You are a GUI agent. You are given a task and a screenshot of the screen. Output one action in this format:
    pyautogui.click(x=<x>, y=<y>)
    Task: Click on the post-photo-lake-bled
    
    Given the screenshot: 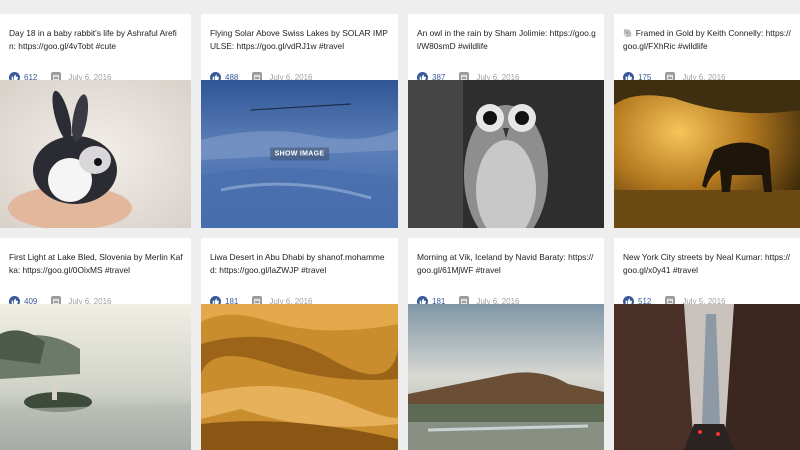 What is the action you would take?
    pyautogui.click(x=95, y=377)
    